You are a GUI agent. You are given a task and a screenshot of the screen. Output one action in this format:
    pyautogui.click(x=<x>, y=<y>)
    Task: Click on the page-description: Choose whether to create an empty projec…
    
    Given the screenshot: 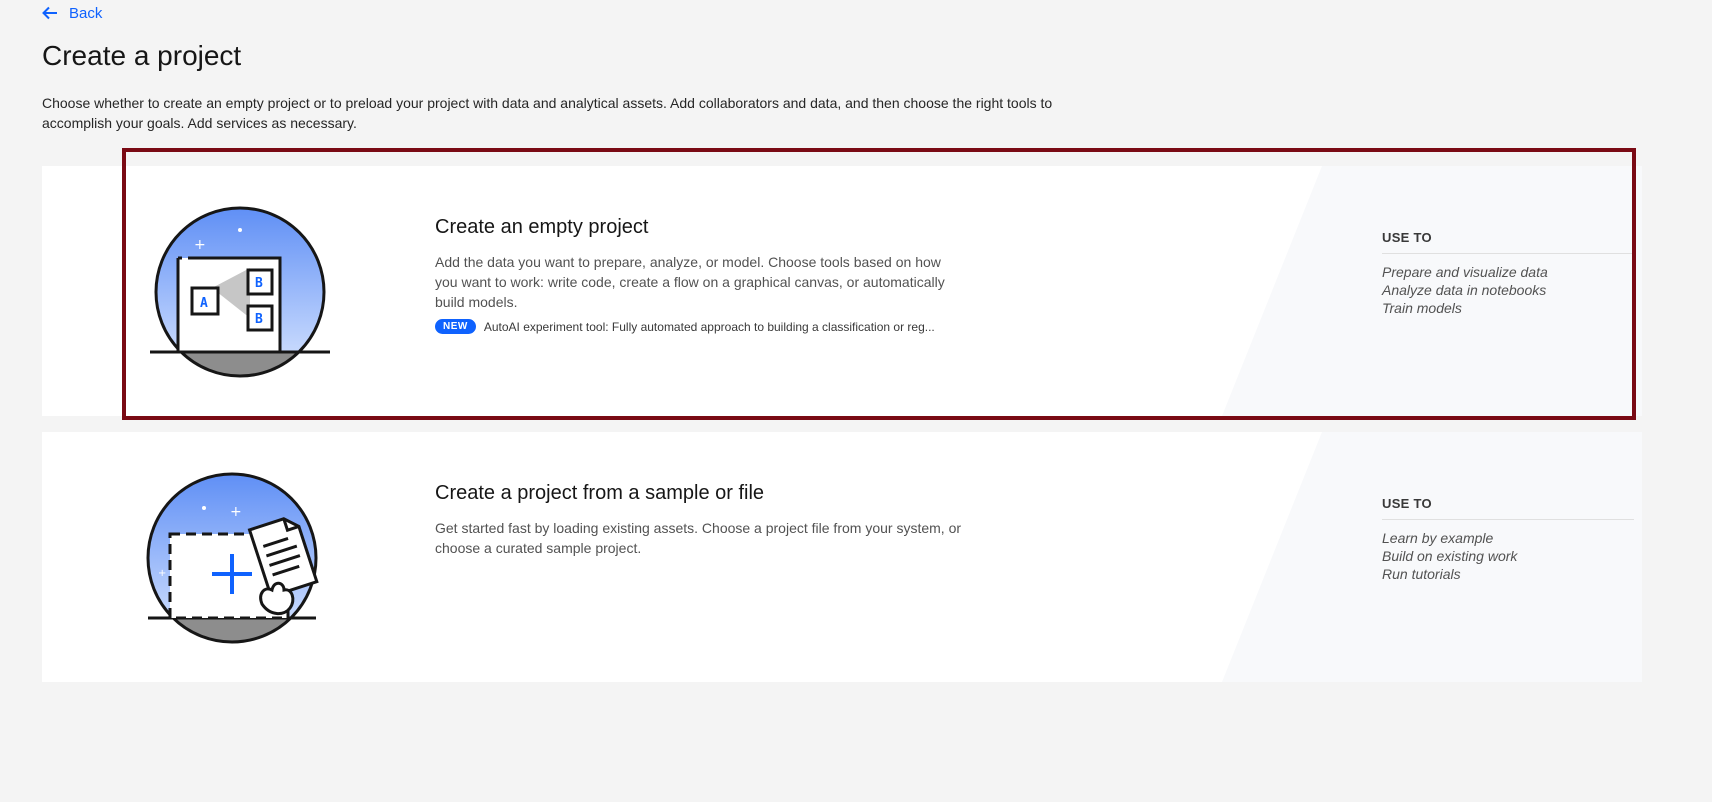 What is the action you would take?
    pyautogui.click(x=547, y=113)
    